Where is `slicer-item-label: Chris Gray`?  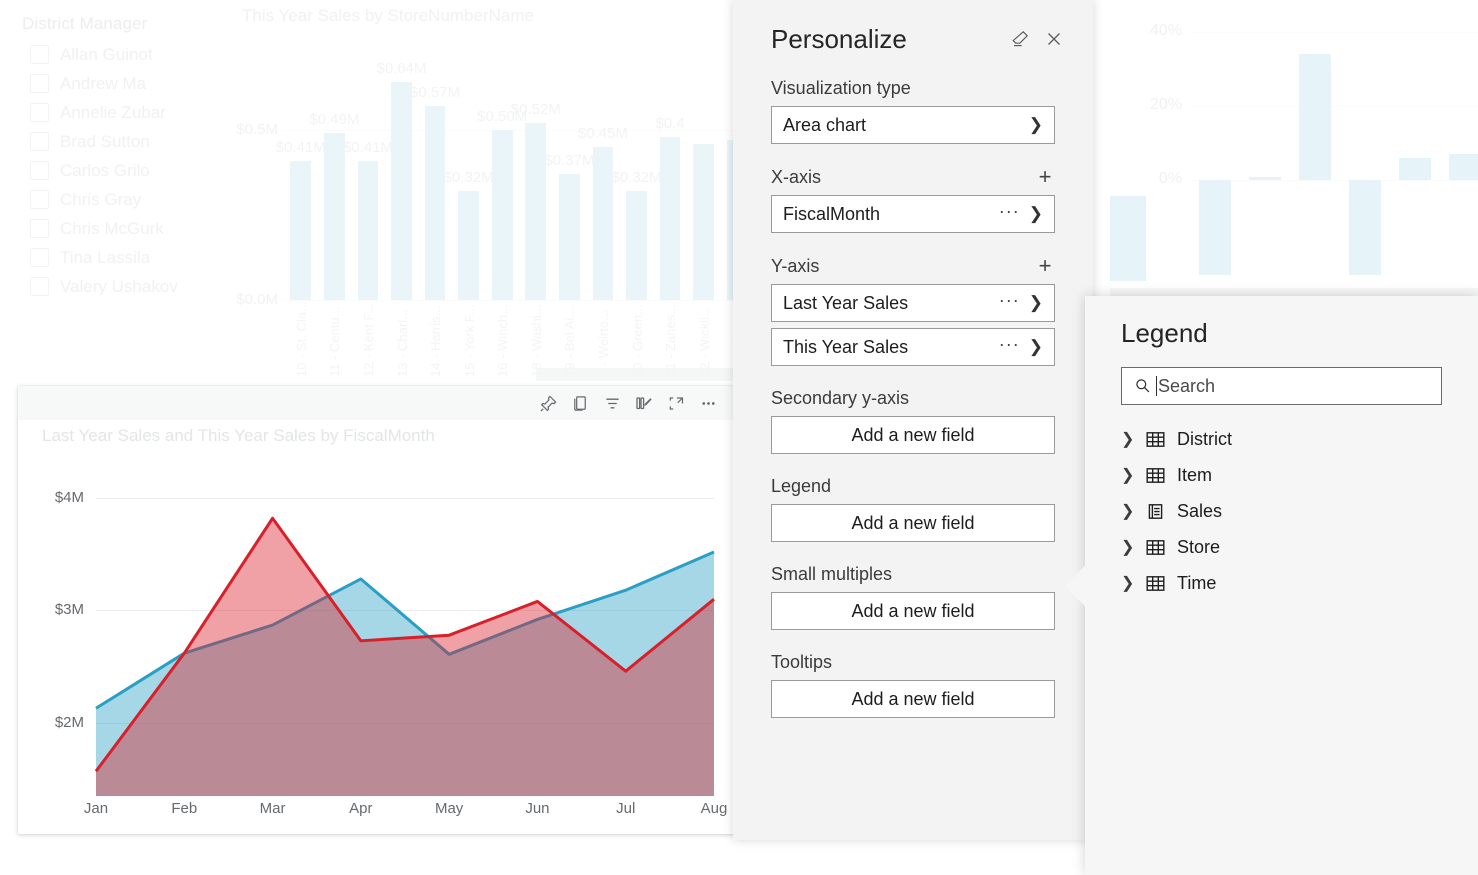
slicer-item-label: Chris Gray is located at coordinates (101, 199).